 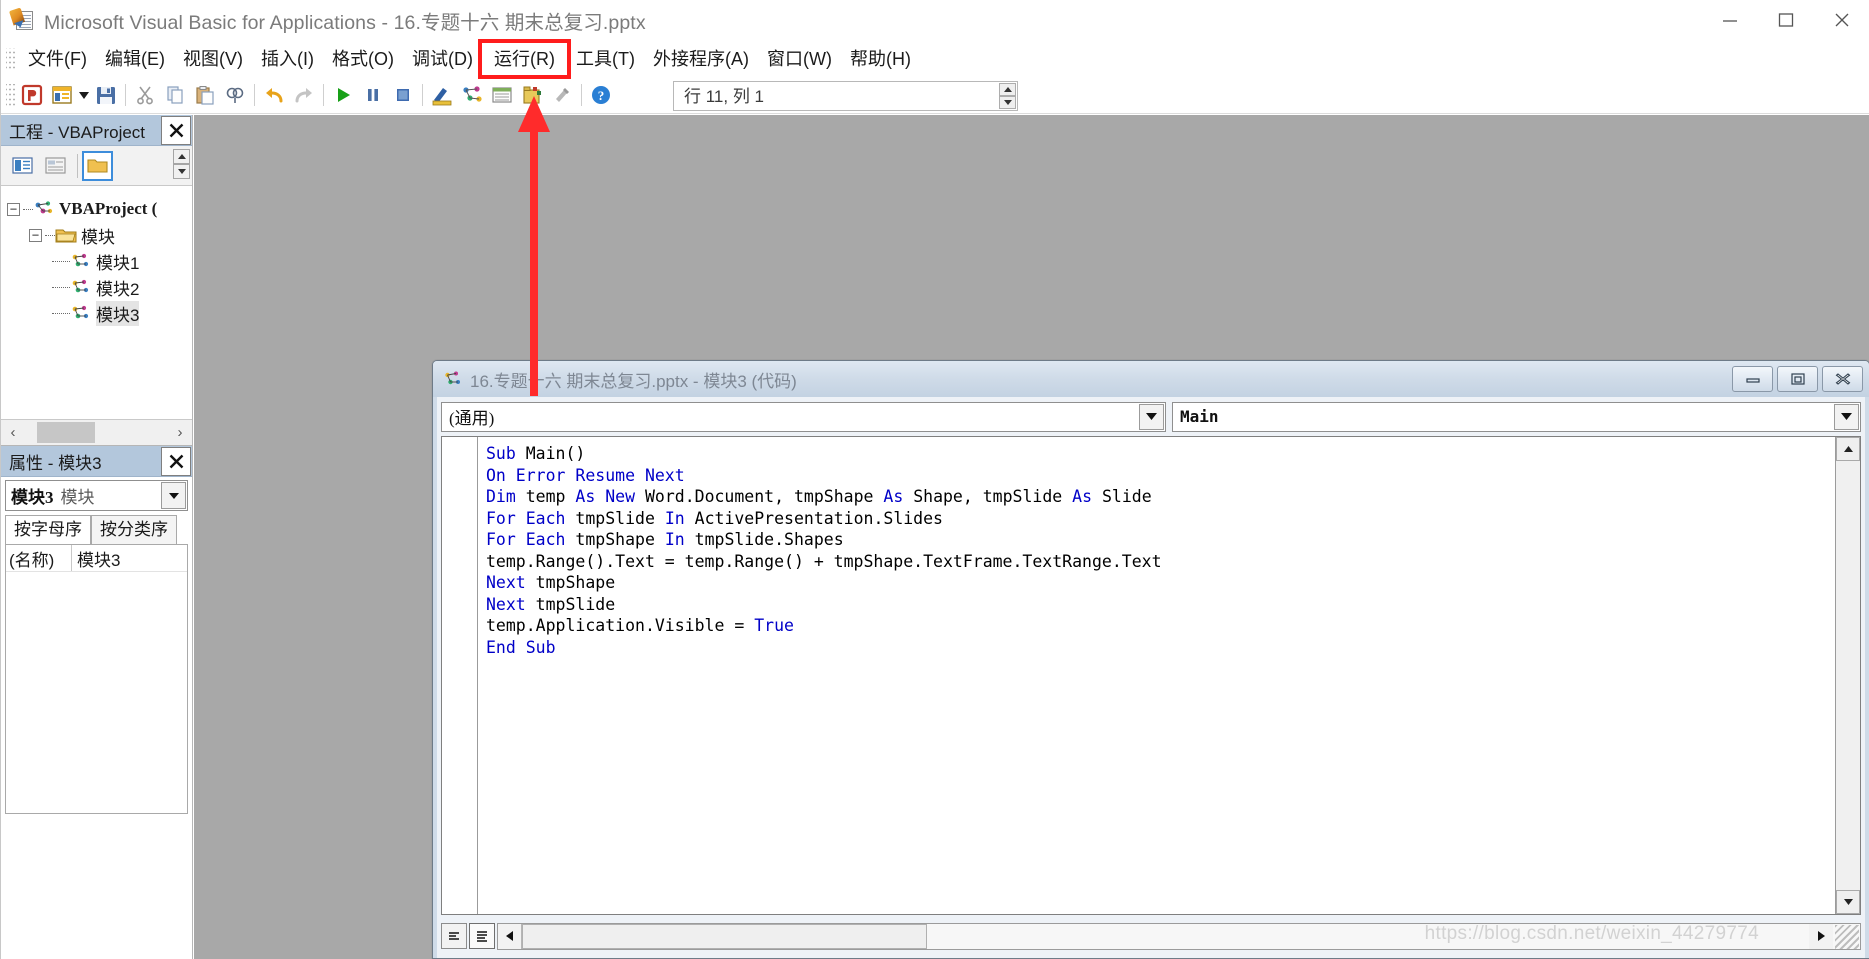 I want to click on menu-item-run: 运行(R), so click(x=524, y=58).